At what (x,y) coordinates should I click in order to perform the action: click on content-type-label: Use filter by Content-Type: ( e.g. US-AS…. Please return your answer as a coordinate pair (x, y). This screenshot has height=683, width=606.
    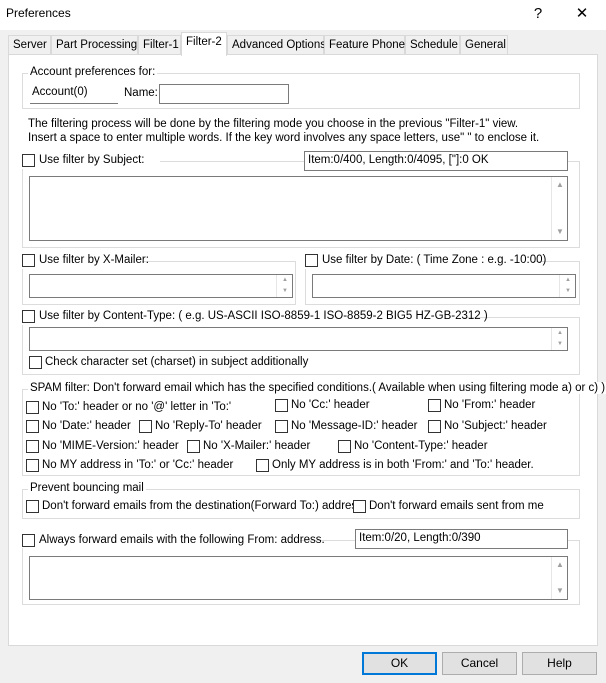
    Looking at the image, I should click on (263, 316).